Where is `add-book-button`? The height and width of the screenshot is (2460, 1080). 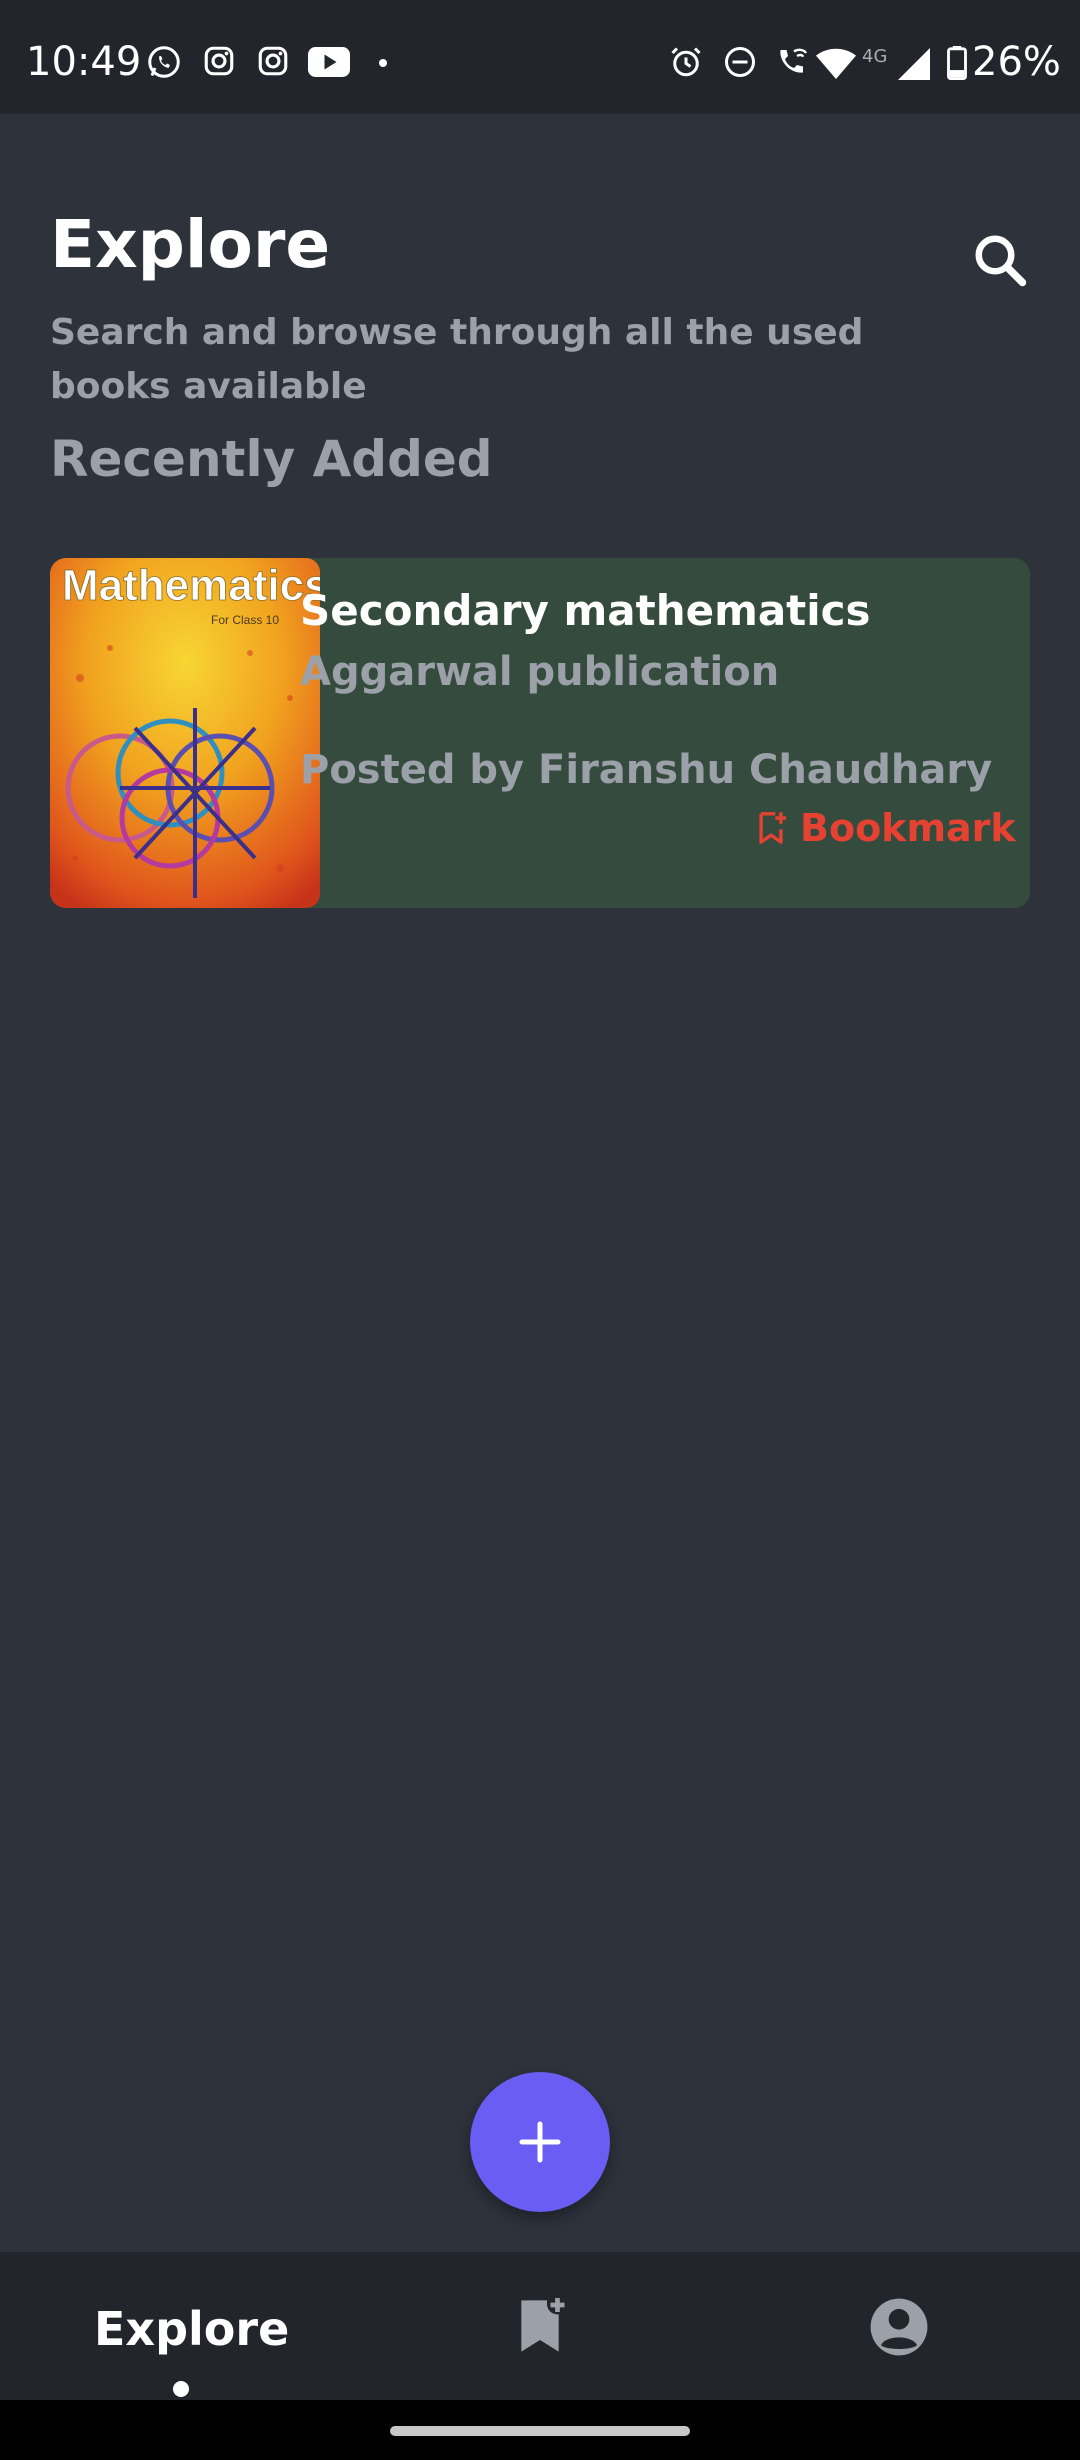 add-book-button is located at coordinates (540, 2142).